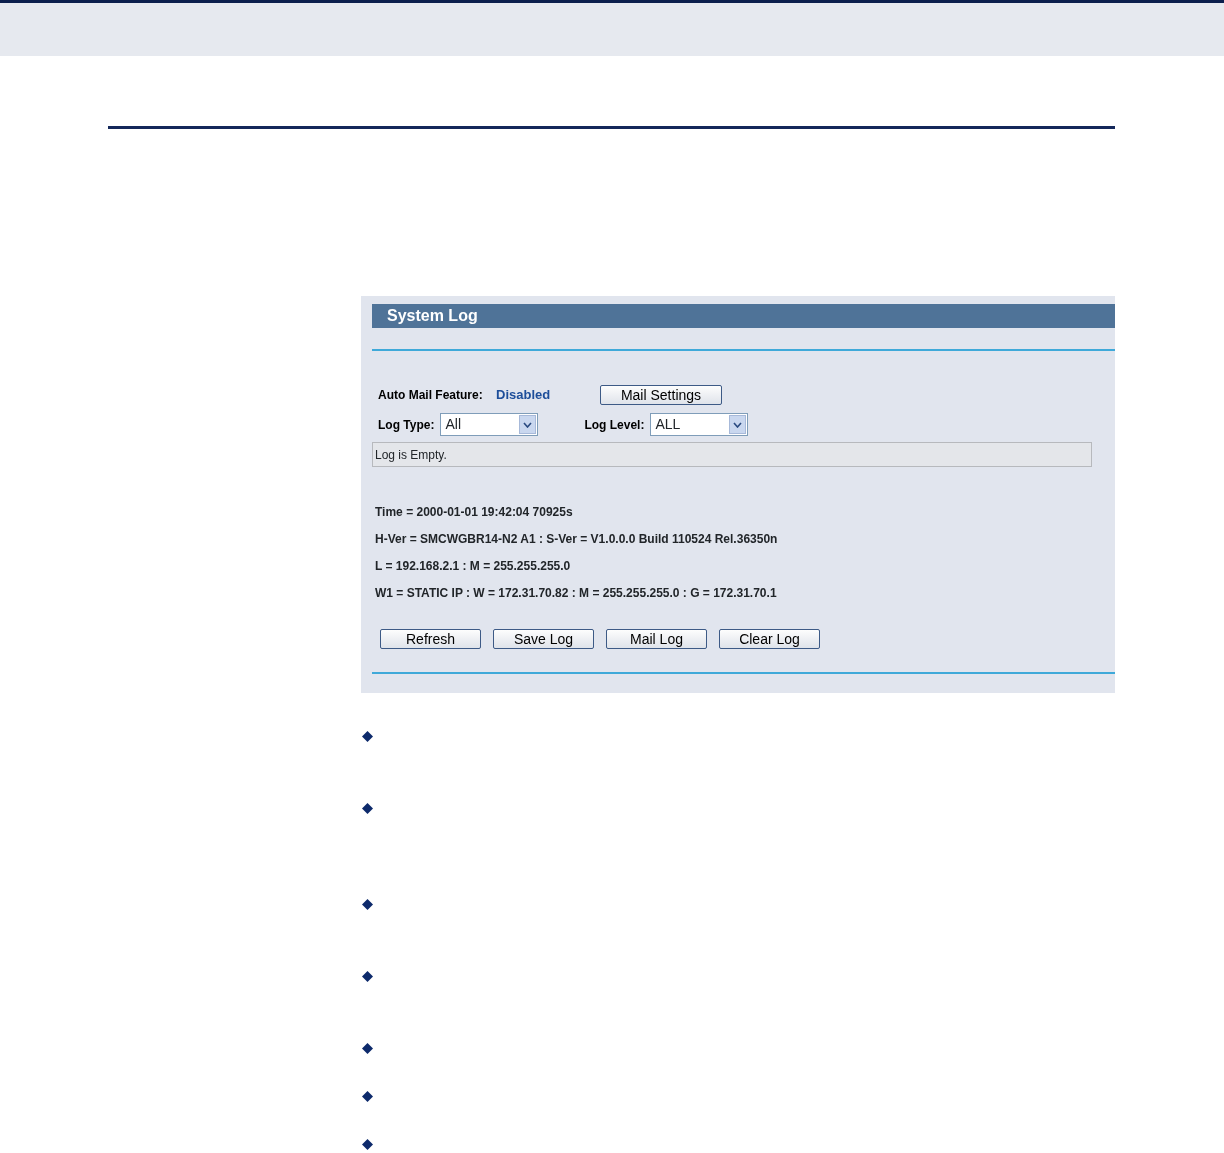 This screenshot has height=1153, width=1224. What do you see at coordinates (577, 539) in the screenshot?
I see `info-line: H-Ver = SMCWGBR14-N2 A1 : S-Ver = V1.0.0.0 Build 110524 Rel.36350n` at bounding box center [577, 539].